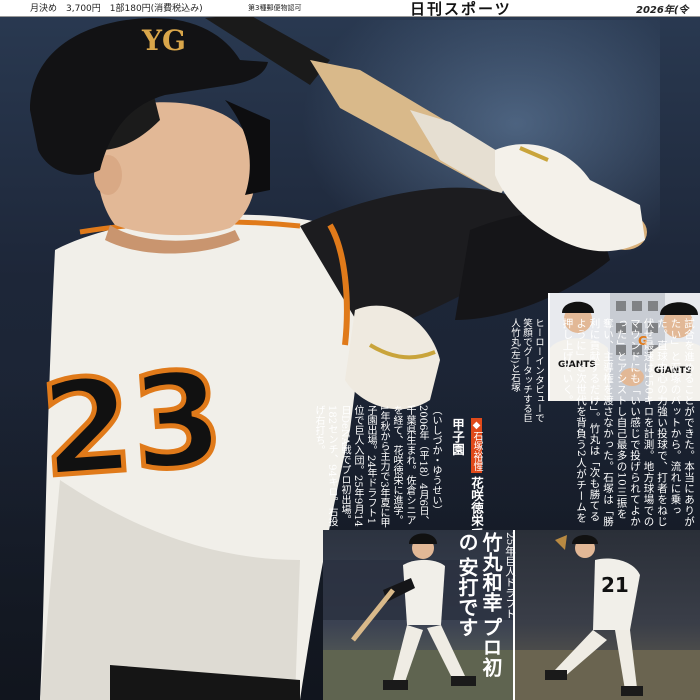 The height and width of the screenshot is (700, 700). What do you see at coordinates (116, 9) in the screenshot?
I see `subscription-price: 月決め 3,700円 1部180円(消費税込み)` at bounding box center [116, 9].